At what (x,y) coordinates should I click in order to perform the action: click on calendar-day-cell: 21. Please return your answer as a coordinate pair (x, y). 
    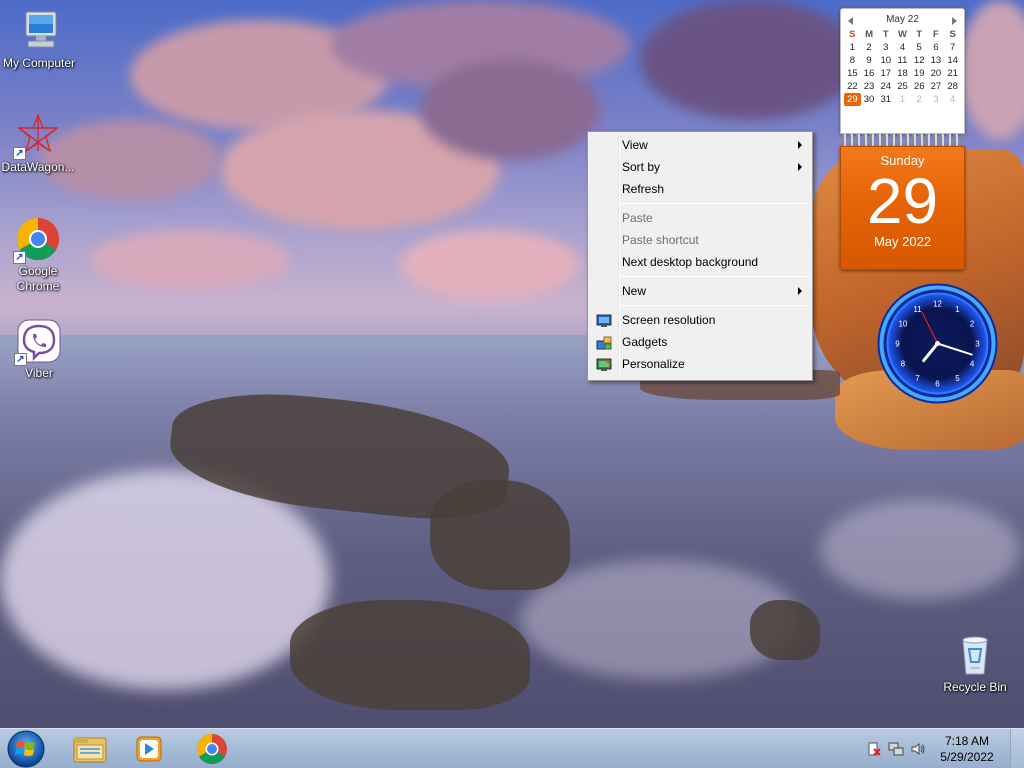
    Looking at the image, I should click on (952, 73).